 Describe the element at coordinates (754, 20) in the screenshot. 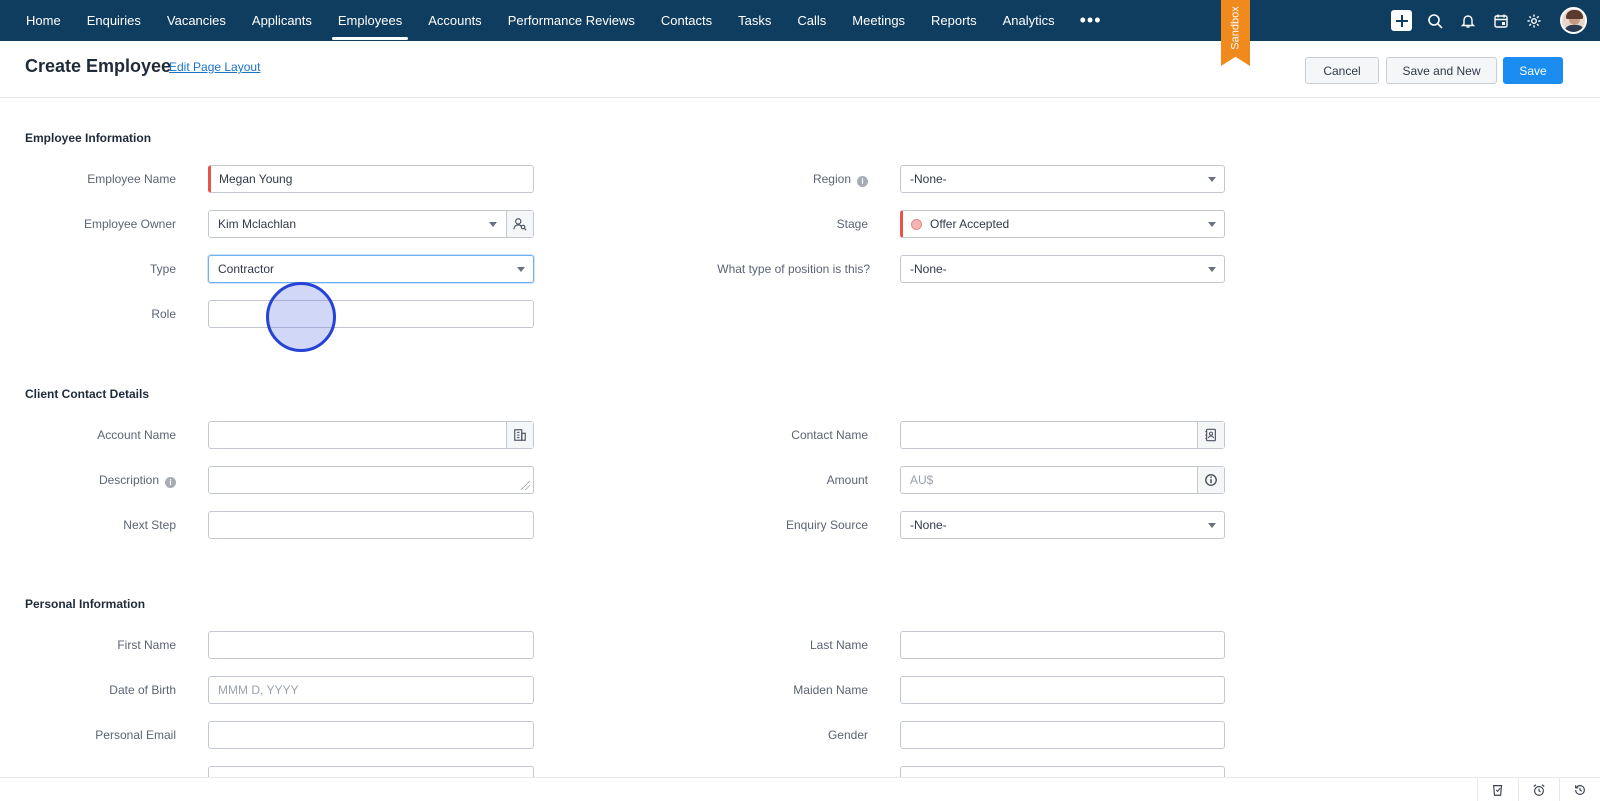

I see `nav-item-tasks: Tasks` at that location.